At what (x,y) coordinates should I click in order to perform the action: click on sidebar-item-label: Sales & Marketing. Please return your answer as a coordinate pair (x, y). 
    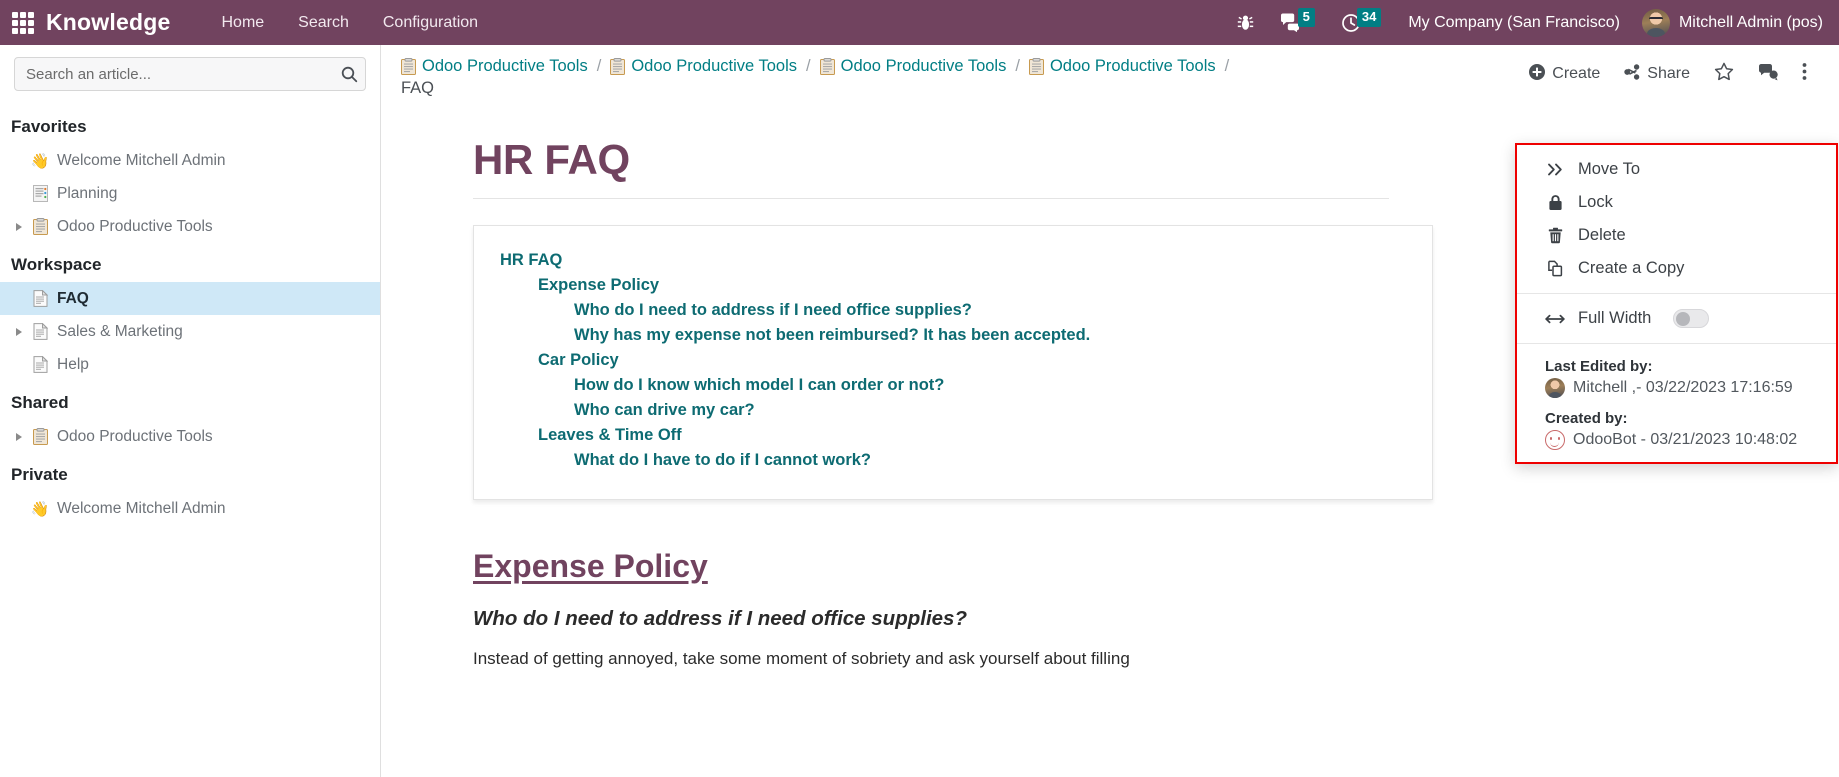
    Looking at the image, I should click on (120, 331).